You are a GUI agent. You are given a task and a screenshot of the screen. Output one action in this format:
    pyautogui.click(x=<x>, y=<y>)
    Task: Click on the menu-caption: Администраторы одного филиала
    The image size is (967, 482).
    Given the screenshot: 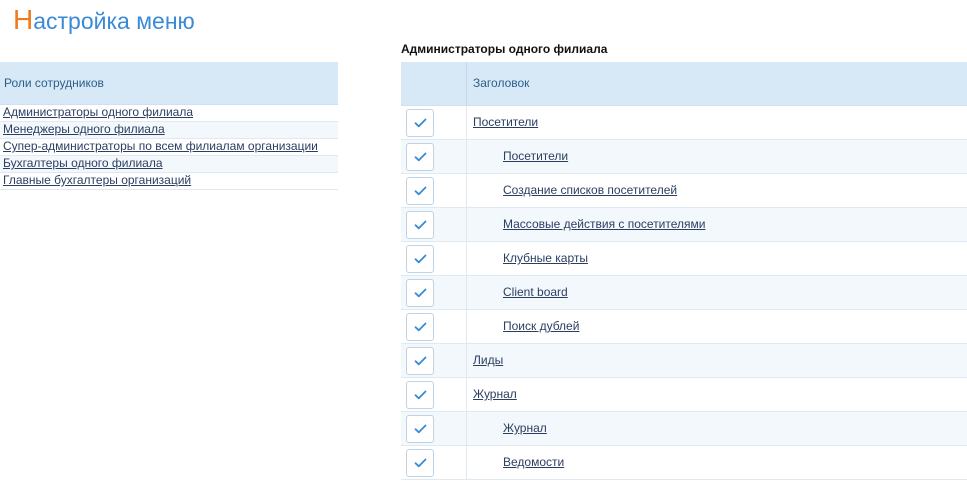 What is the action you would take?
    pyautogui.click(x=504, y=49)
    